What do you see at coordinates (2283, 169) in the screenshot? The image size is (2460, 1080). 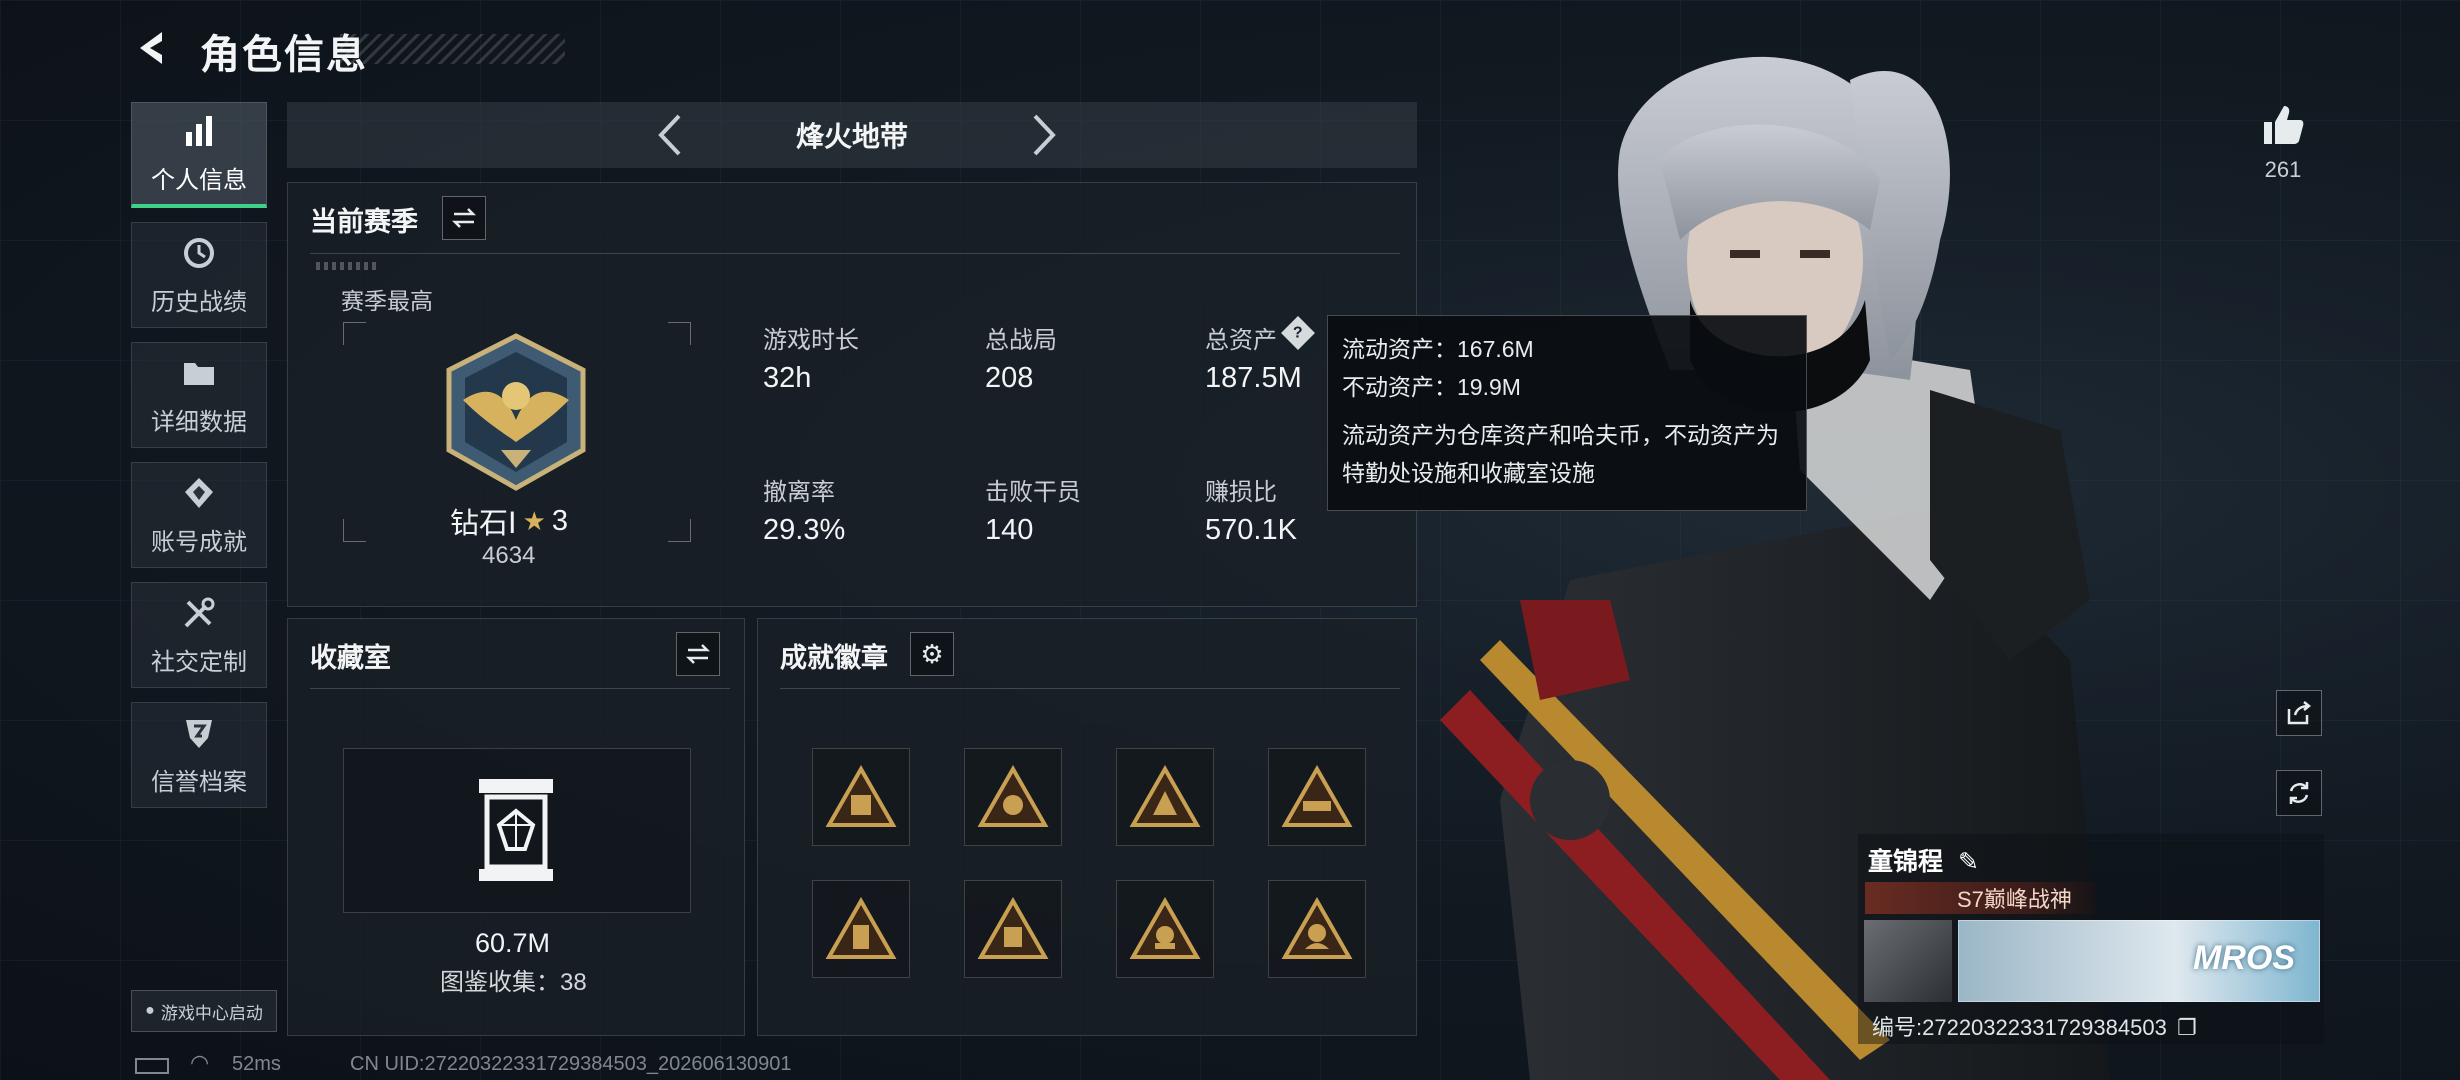 I see `like-count: 261` at bounding box center [2283, 169].